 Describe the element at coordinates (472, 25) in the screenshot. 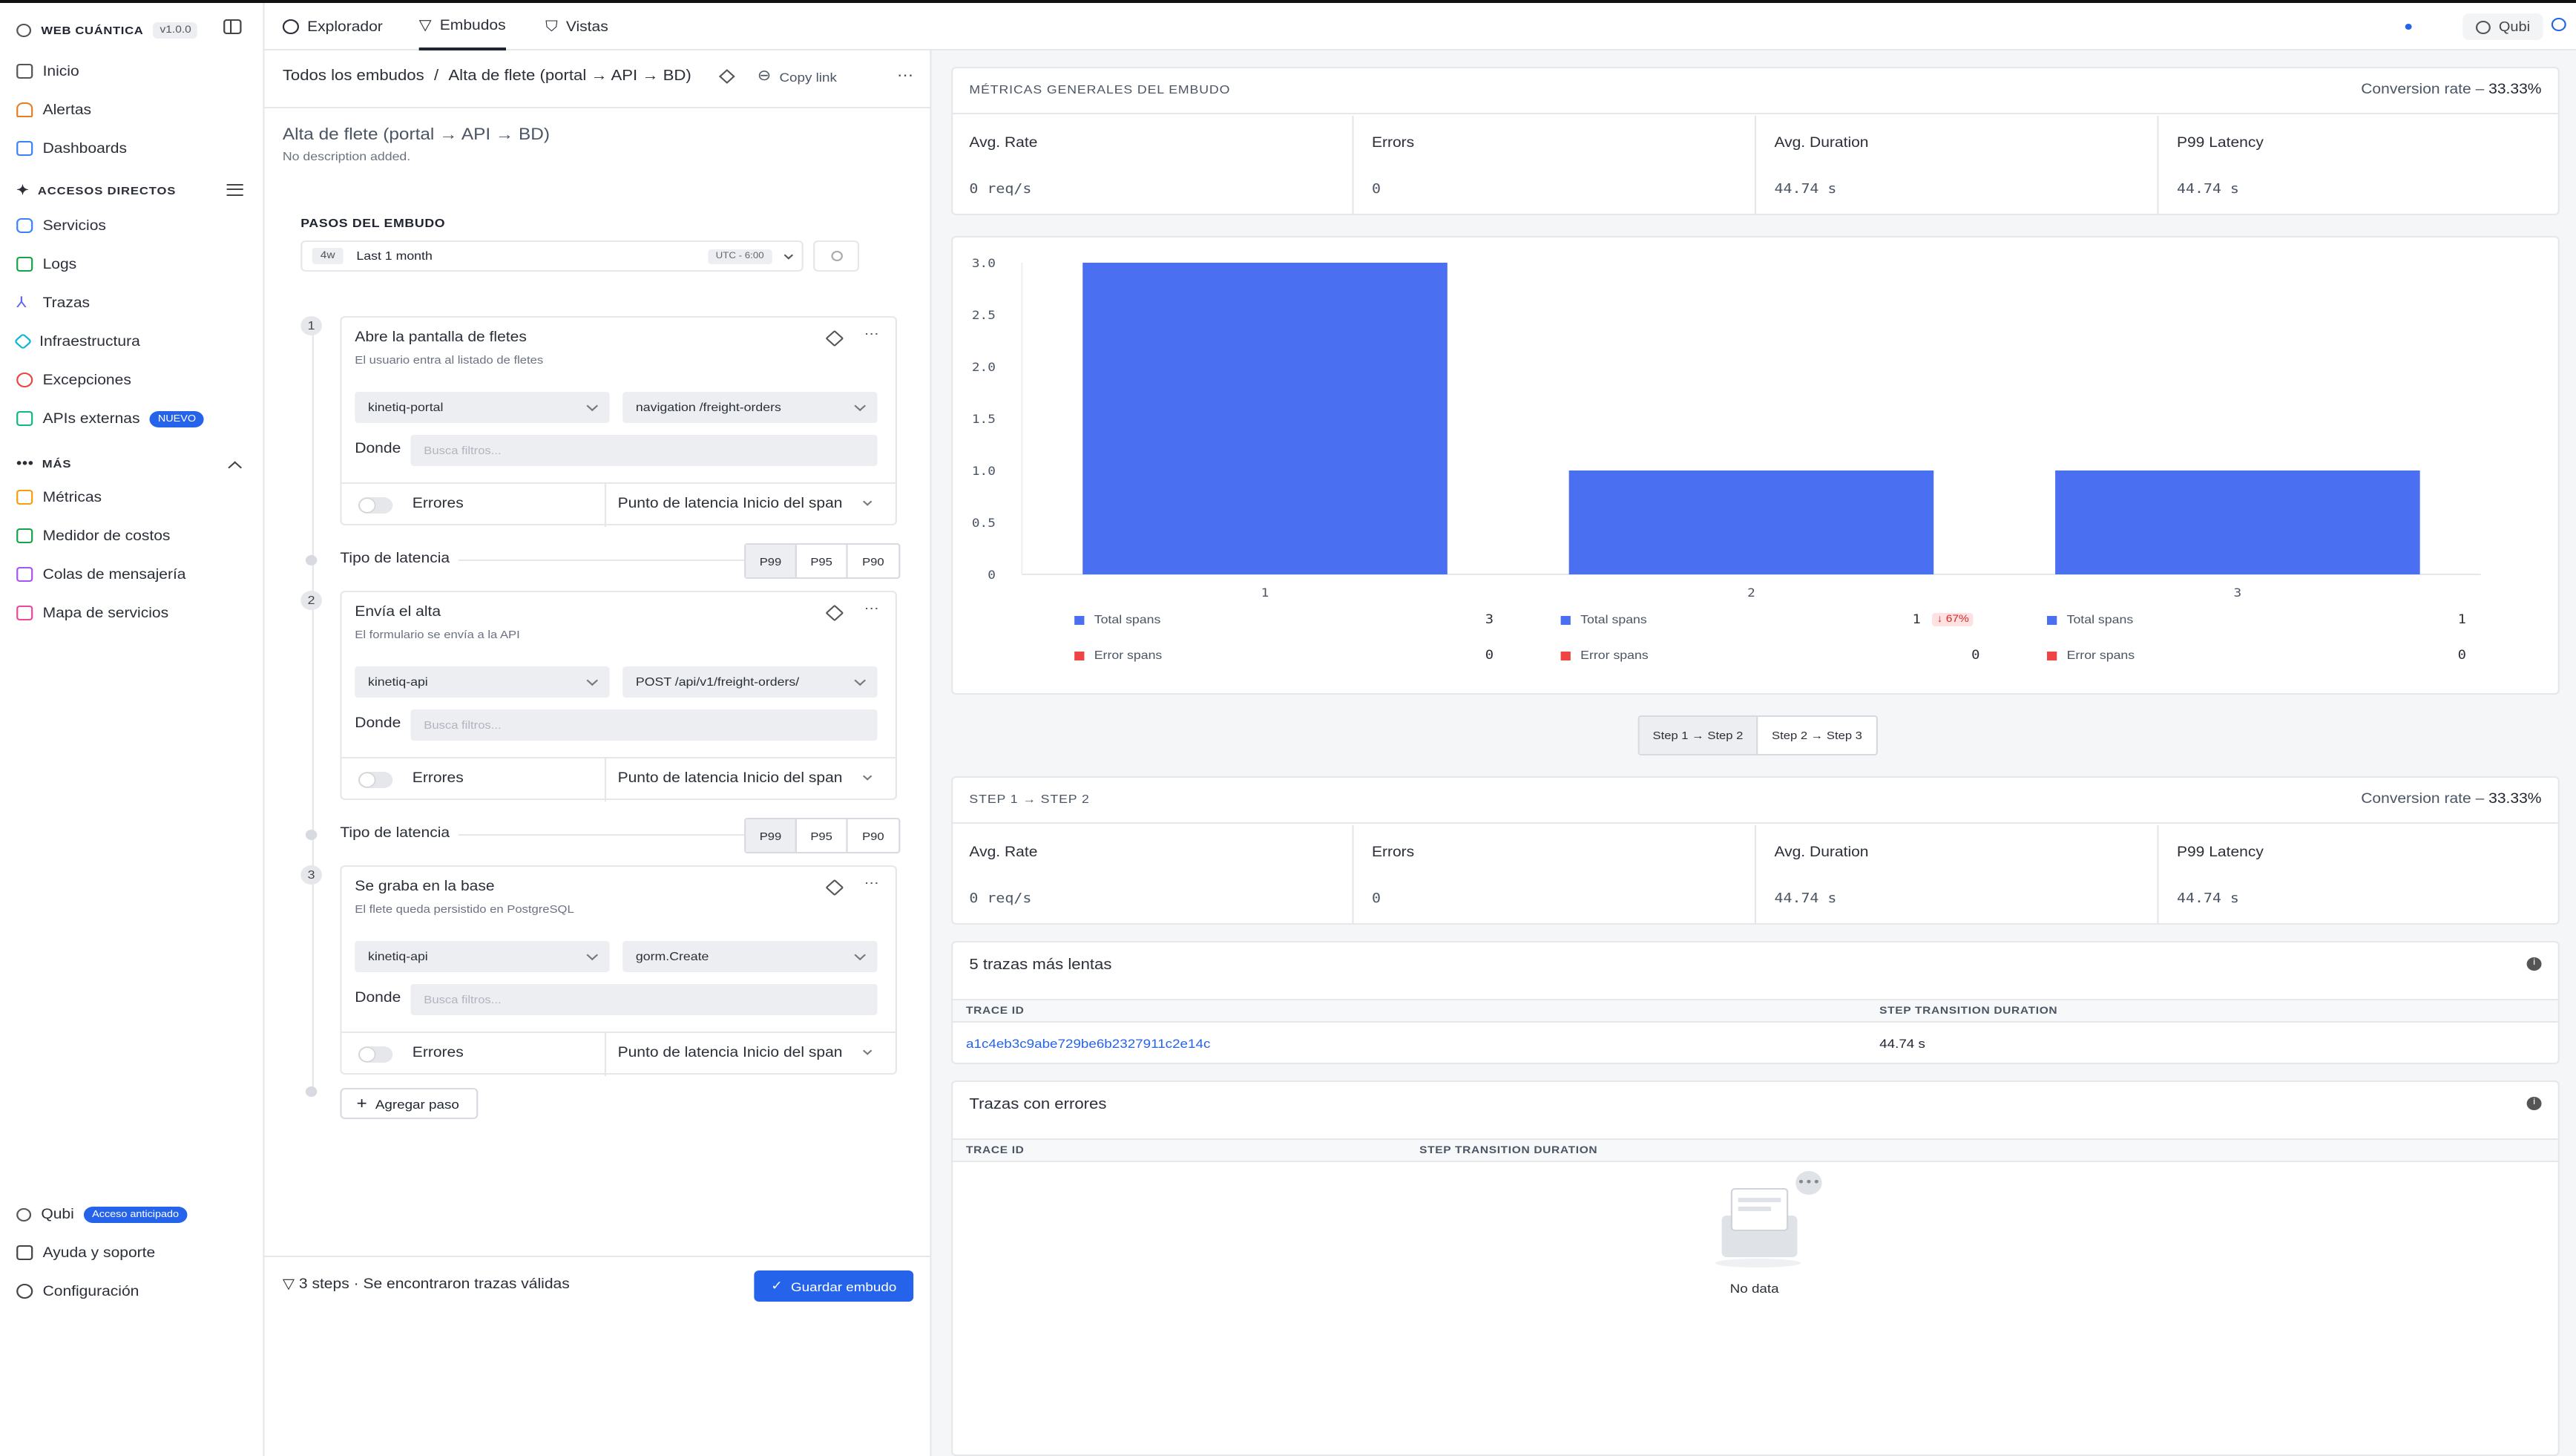

I see `tab-label: Embudos` at that location.